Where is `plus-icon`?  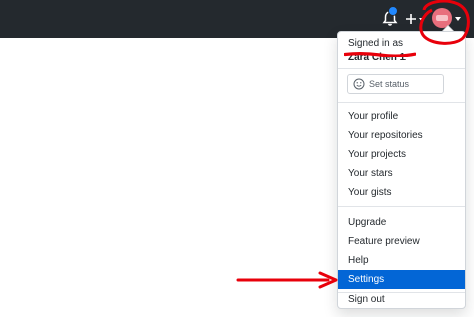
plus-icon is located at coordinates (411, 19).